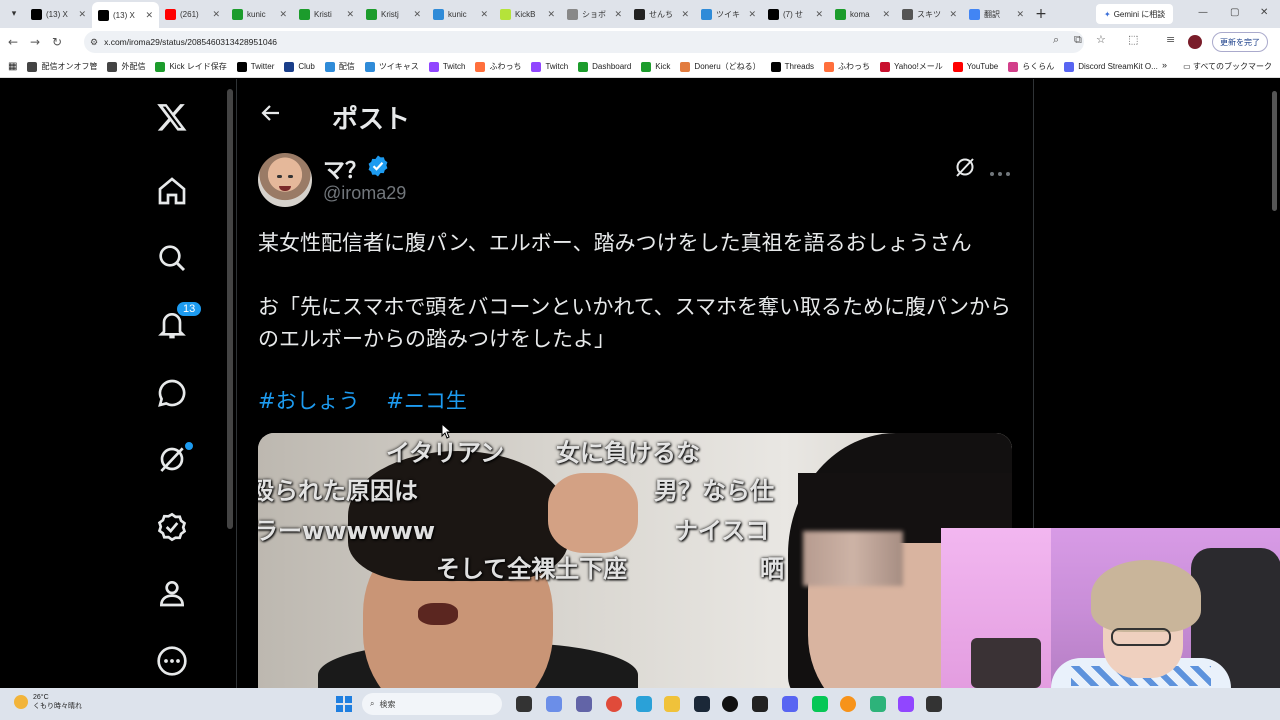 The image size is (1280, 720). What do you see at coordinates (299, 66) in the screenshot?
I see `bookmark-item: Club` at bounding box center [299, 66].